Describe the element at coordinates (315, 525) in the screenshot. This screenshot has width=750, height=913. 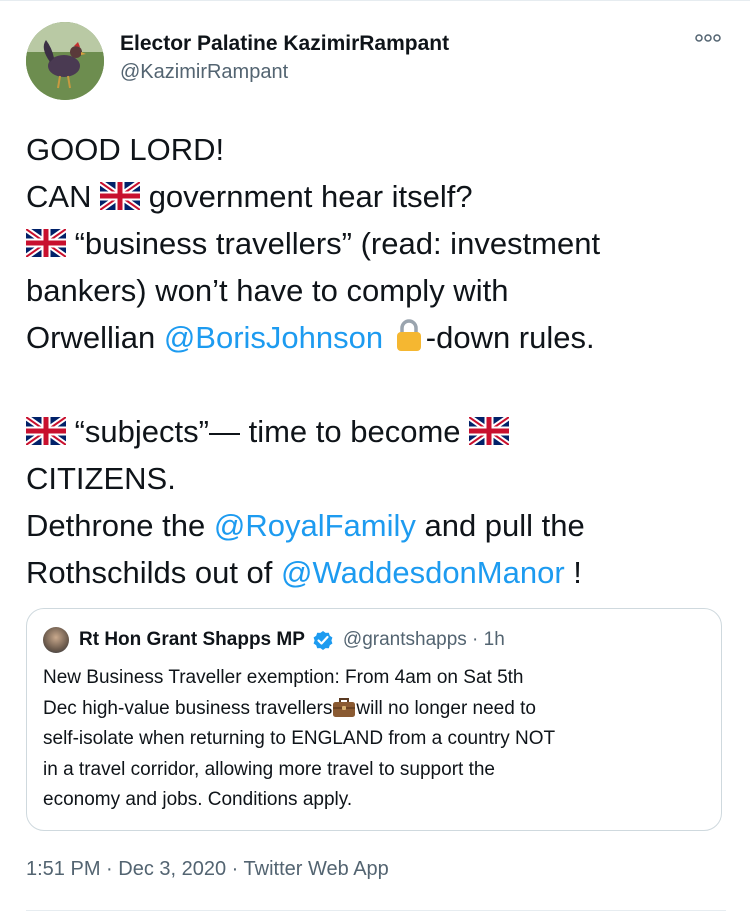
I see `mention-link-royalfamily: @RoyalFamily` at that location.